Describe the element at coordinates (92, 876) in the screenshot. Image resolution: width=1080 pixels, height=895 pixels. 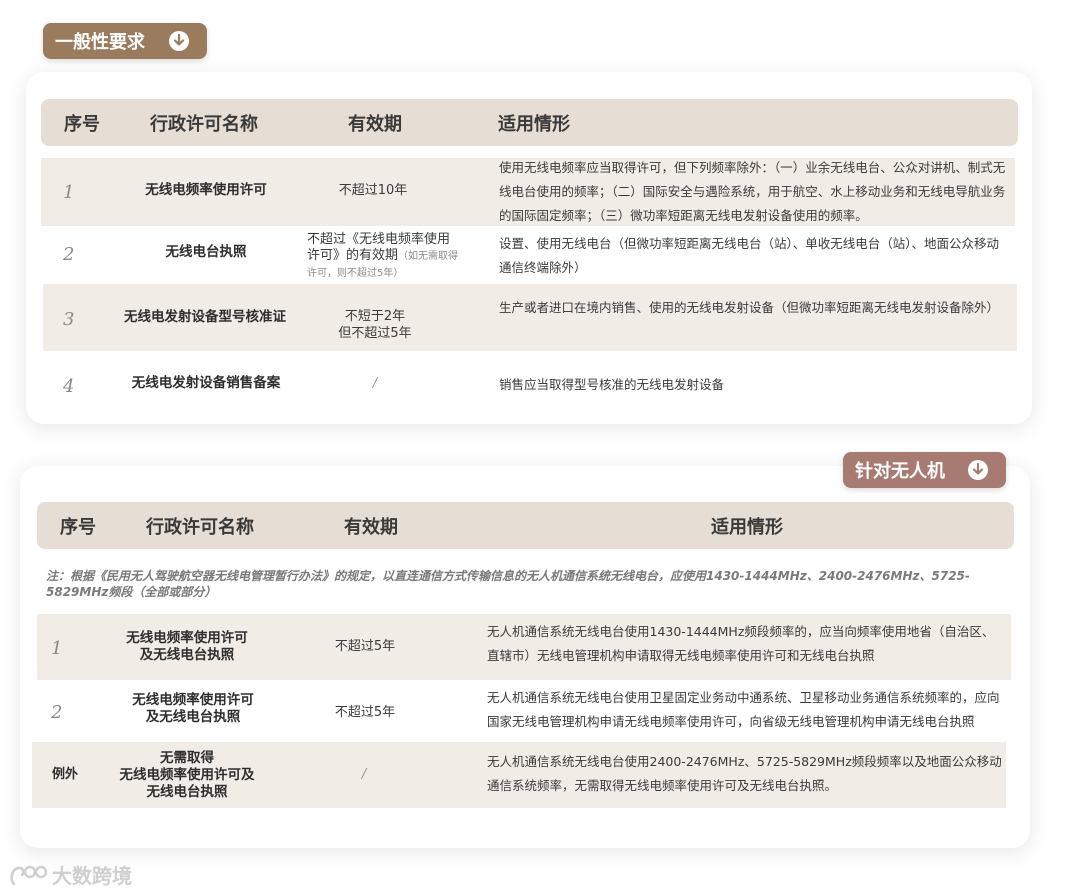
I see `watermark-text: 大数跨境` at that location.